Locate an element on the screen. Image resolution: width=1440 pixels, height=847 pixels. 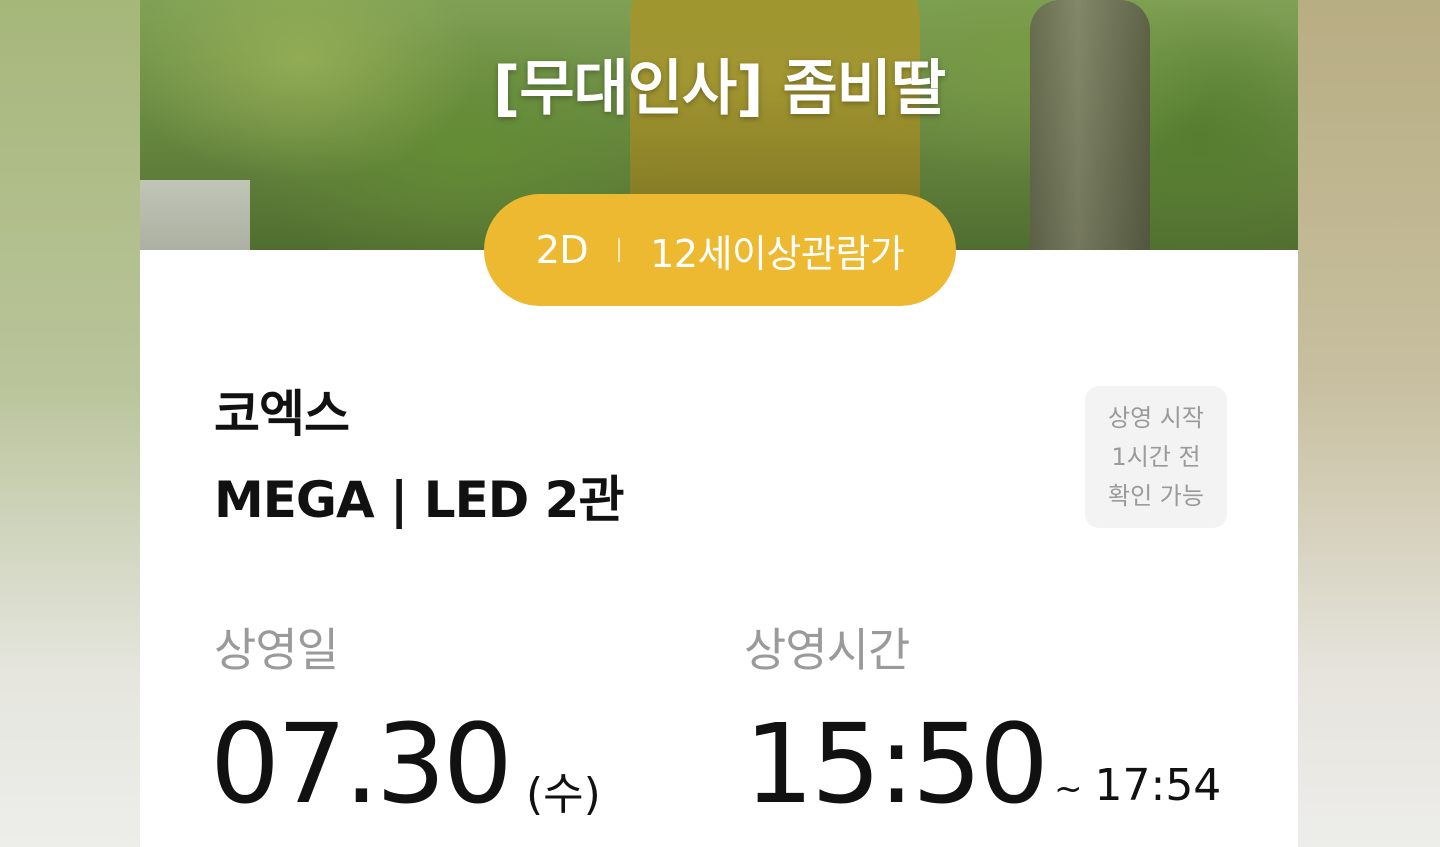
format-label: 2D is located at coordinates (562, 250).